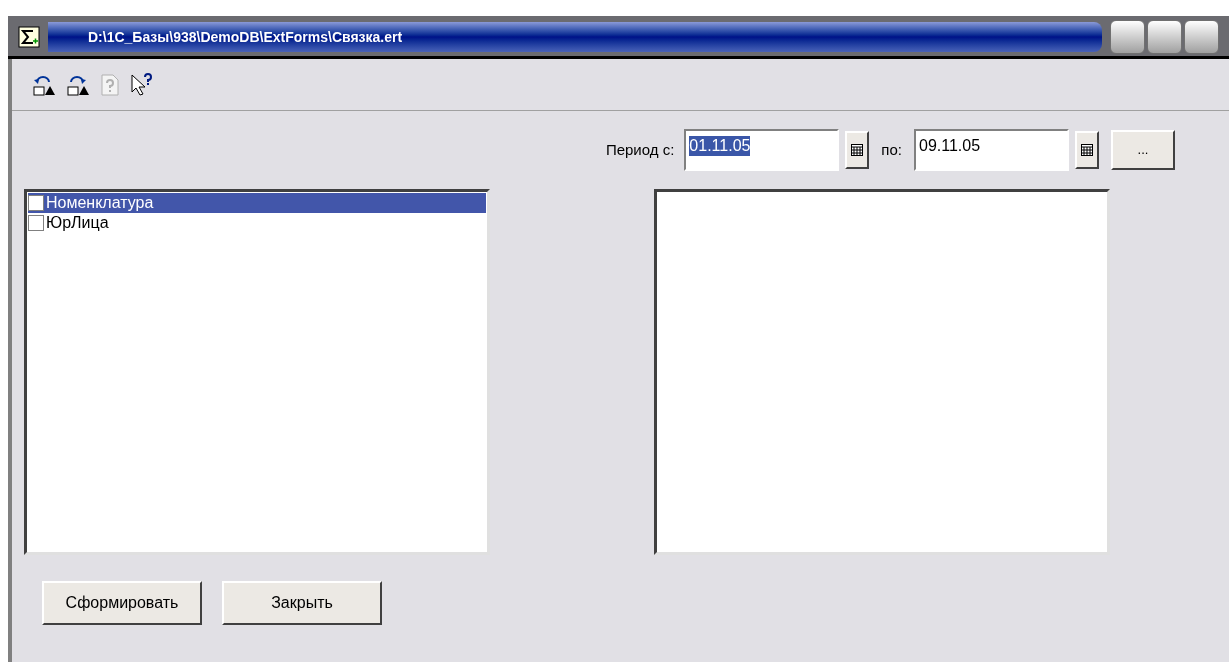 This screenshot has height=662, width=1229. What do you see at coordinates (302, 603) in the screenshot?
I see `action-button: Закрыть` at bounding box center [302, 603].